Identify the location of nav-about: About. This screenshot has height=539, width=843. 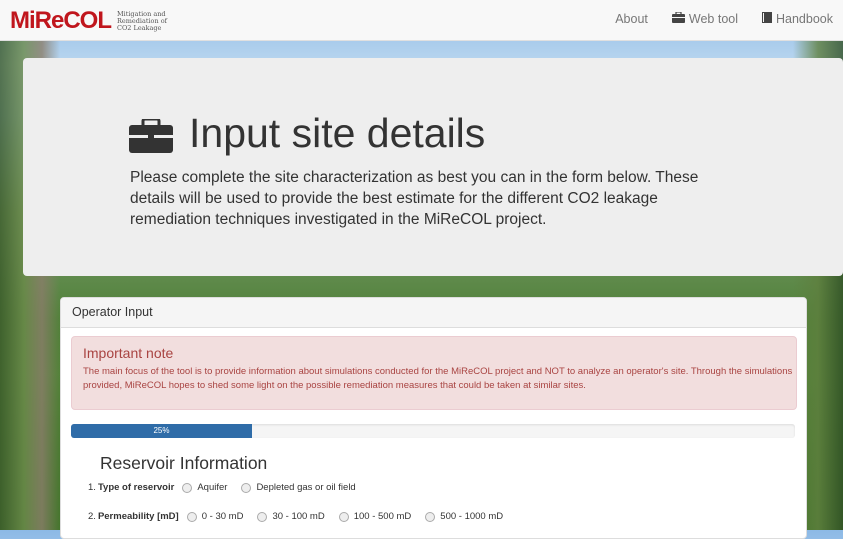
(631, 19).